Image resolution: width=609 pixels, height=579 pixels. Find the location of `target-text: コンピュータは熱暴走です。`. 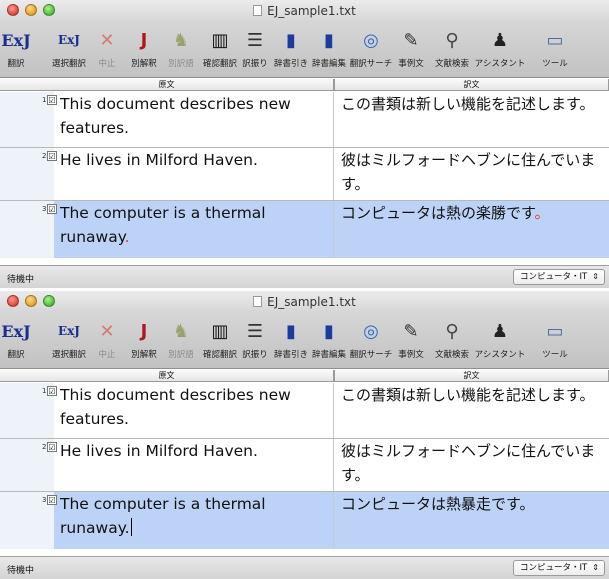

target-text: コンピュータは熱暴走です。 is located at coordinates (474, 504).